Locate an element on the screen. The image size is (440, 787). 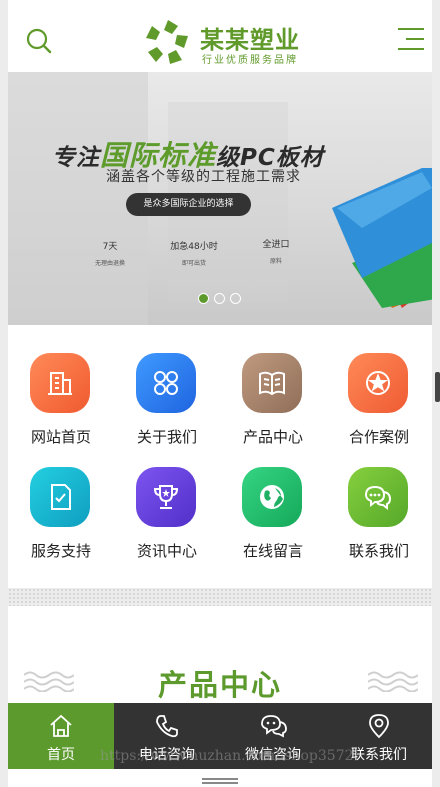
wave-decoration-icon is located at coordinates (393, 681).